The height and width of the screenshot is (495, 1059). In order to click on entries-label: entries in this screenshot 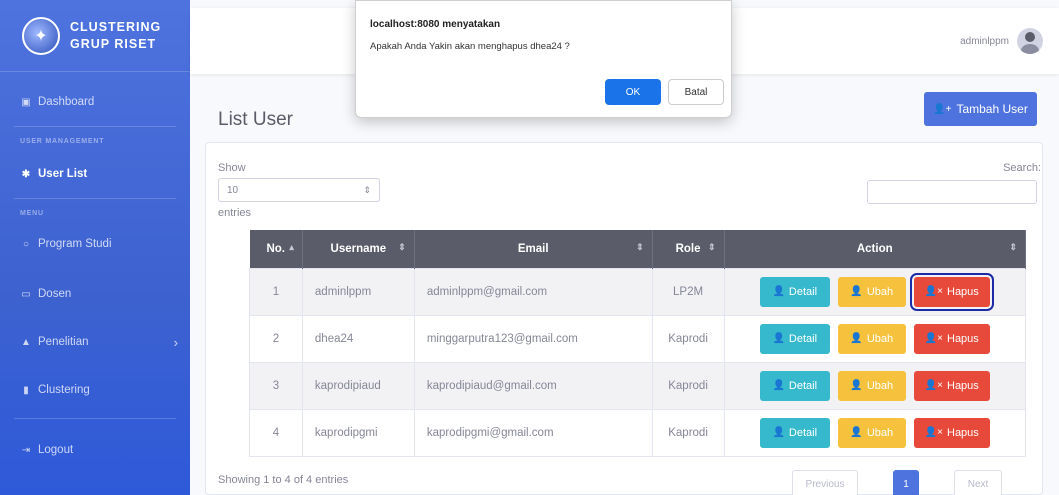, I will do `click(235, 213)`.